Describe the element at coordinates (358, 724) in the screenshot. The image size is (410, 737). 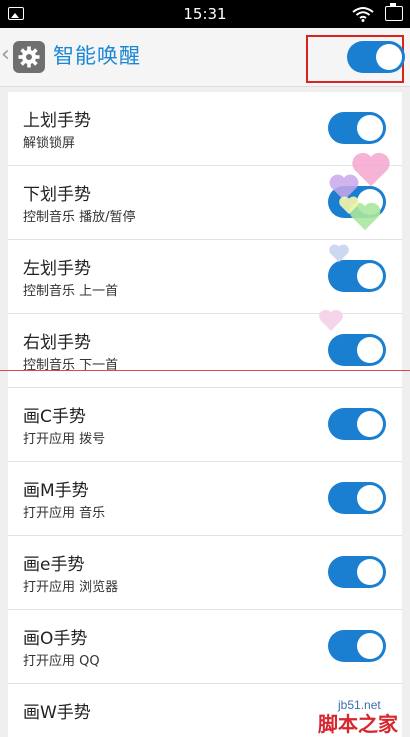
I see `watermark-name: 脚本之家` at that location.